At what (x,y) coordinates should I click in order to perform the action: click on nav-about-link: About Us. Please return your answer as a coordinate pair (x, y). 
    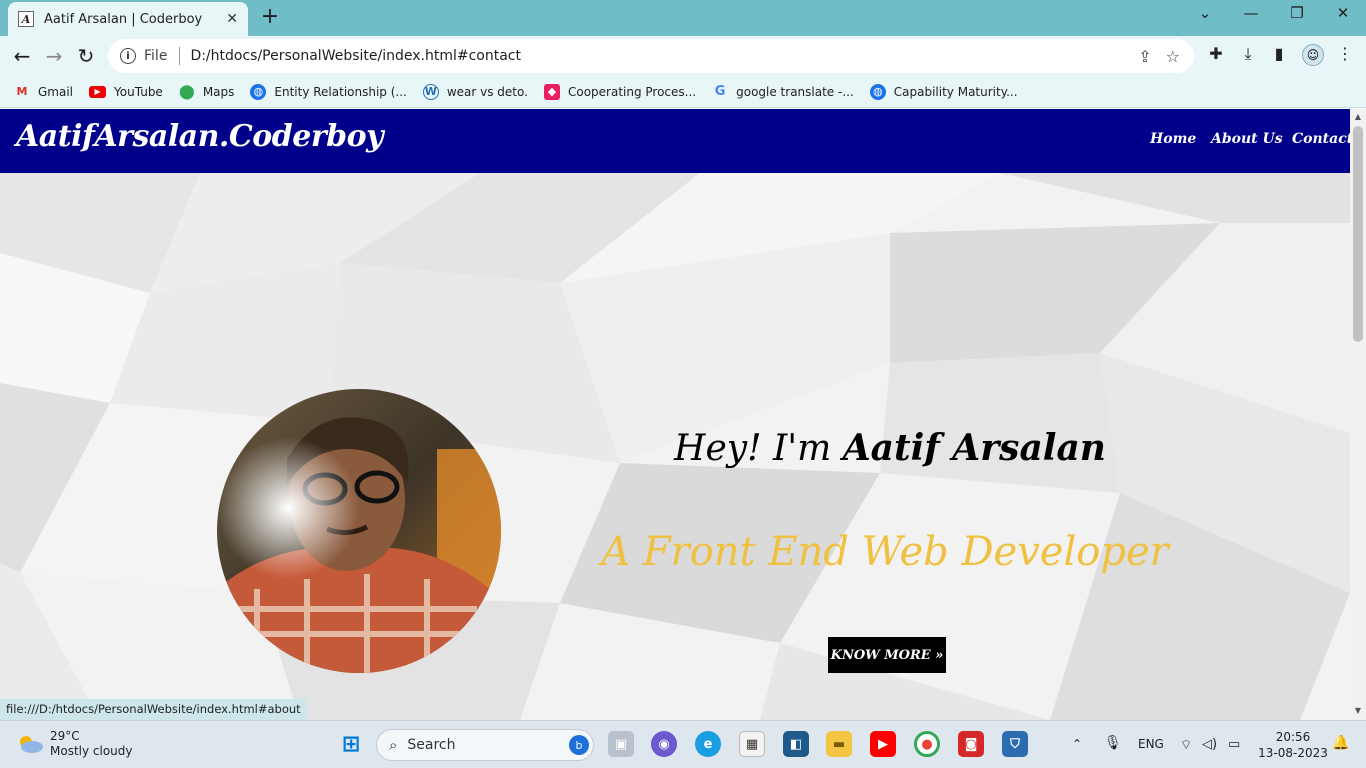
    Looking at the image, I should click on (1247, 139).